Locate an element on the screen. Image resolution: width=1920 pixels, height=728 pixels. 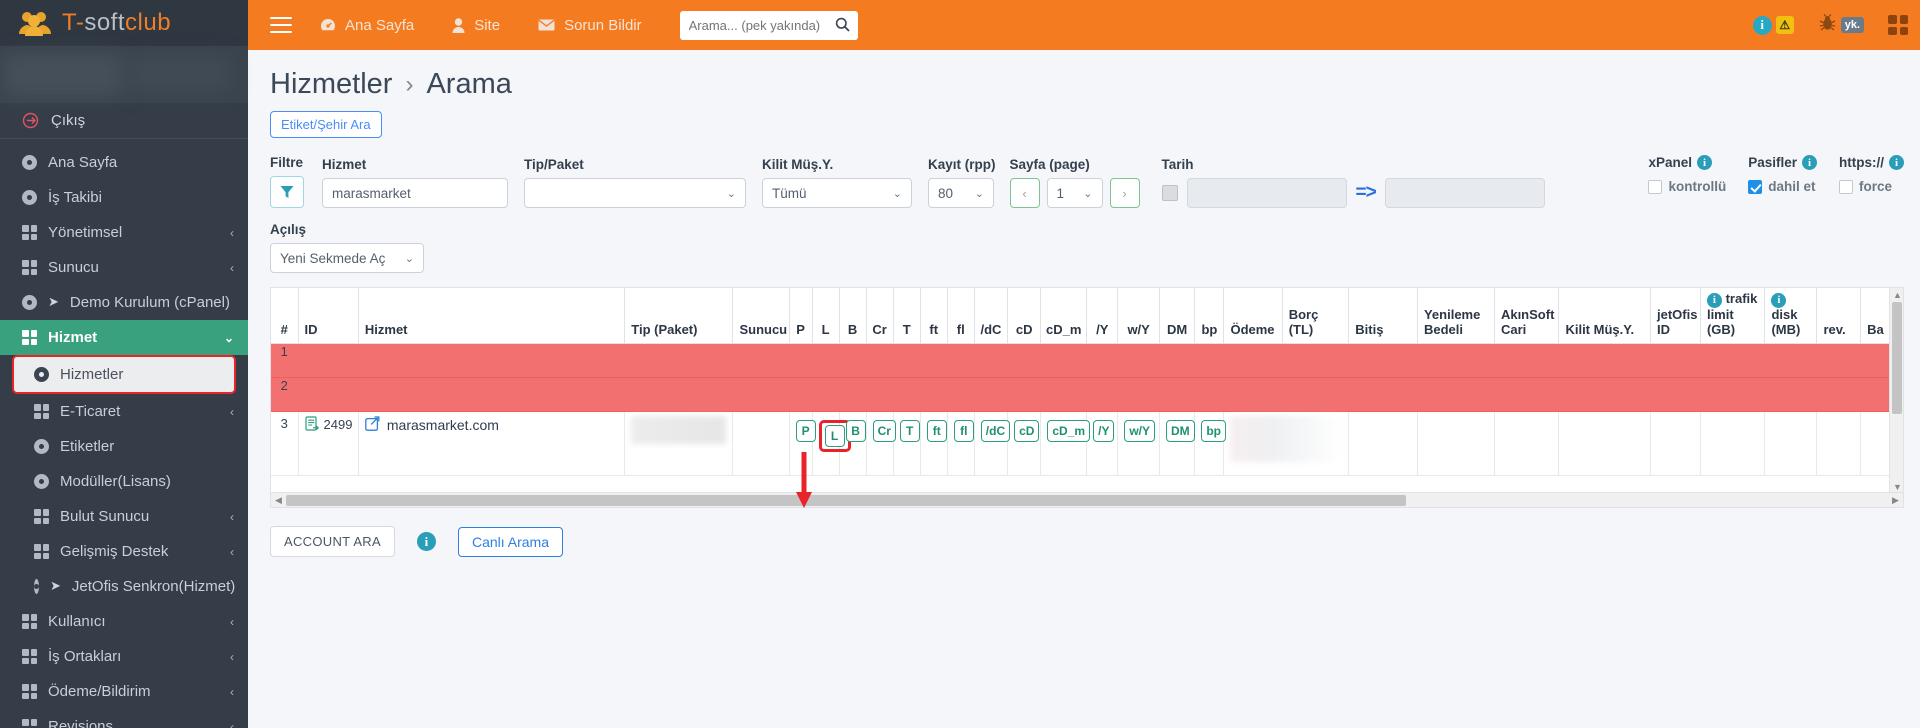
tag-button-bp: bp is located at coordinates (1213, 430).